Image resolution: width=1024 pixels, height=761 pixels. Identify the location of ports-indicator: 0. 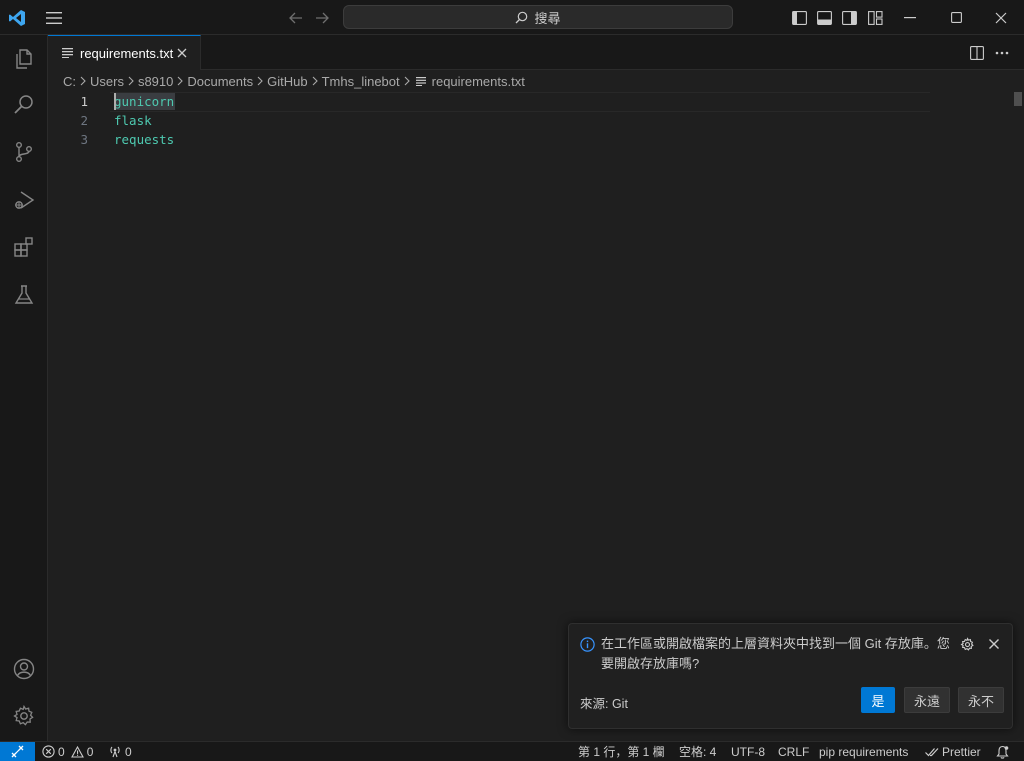
(120, 751).